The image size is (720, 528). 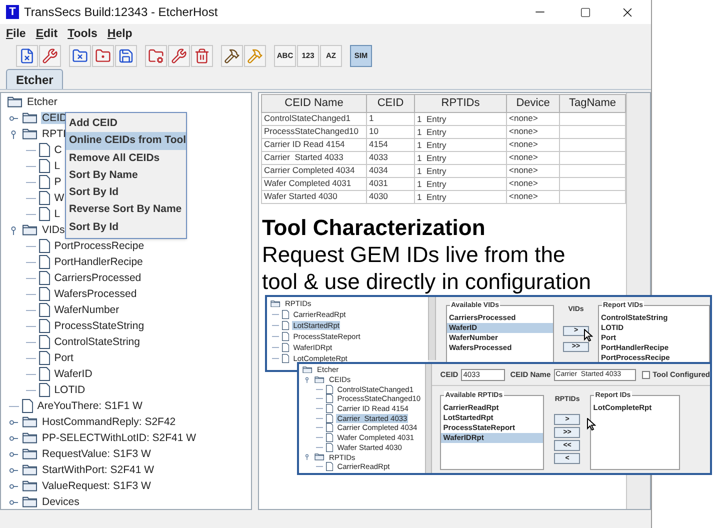 What do you see at coordinates (99, 326) in the screenshot?
I see `tree-item: ProcessStateString` at bounding box center [99, 326].